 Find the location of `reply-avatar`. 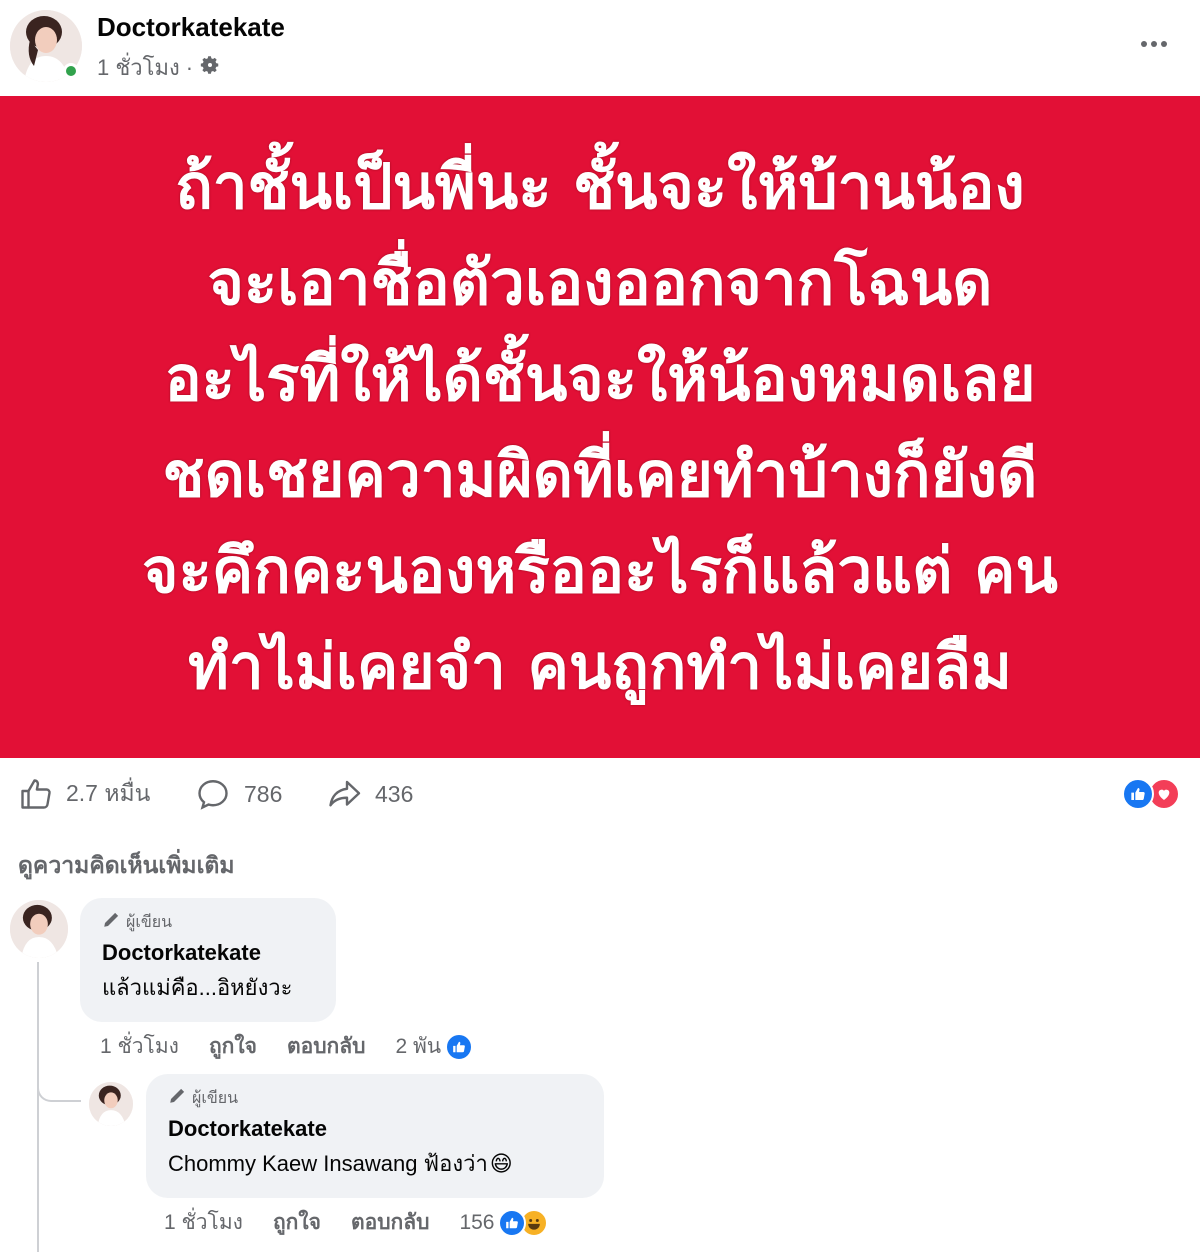

reply-avatar is located at coordinates (111, 1104).